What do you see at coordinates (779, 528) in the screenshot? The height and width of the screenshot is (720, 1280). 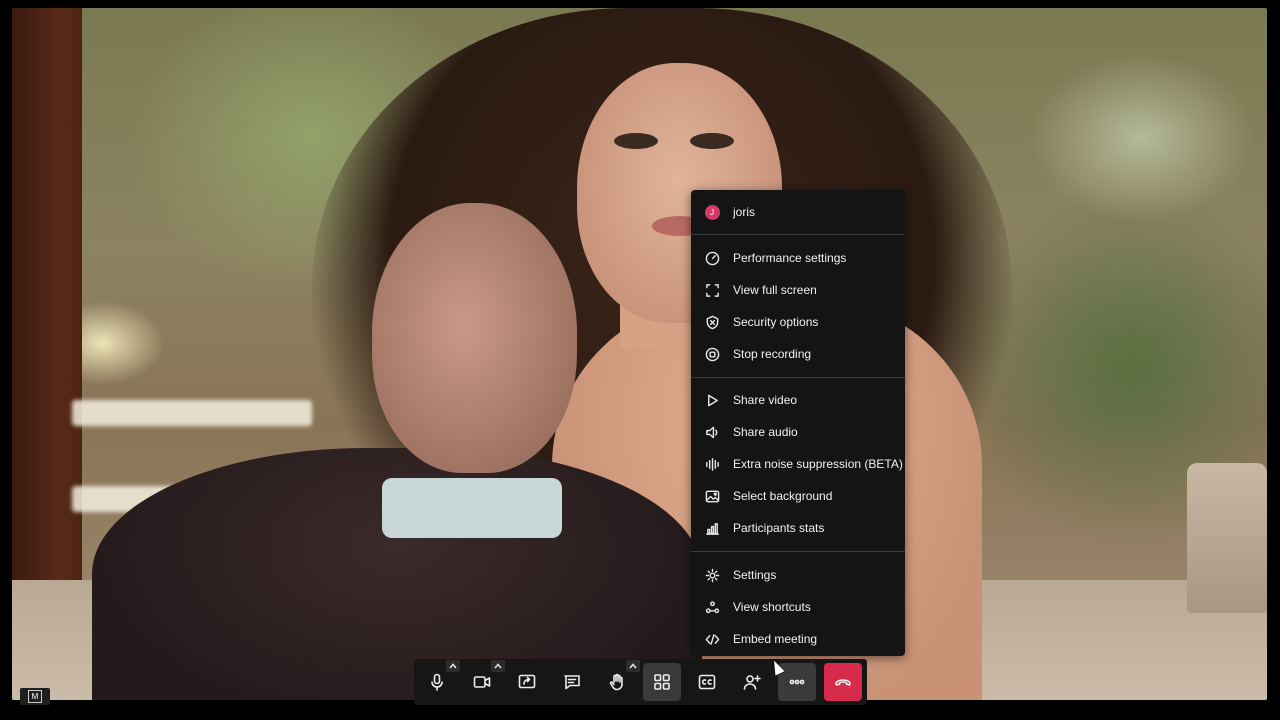 I see `menu-item-label: Participants stats` at bounding box center [779, 528].